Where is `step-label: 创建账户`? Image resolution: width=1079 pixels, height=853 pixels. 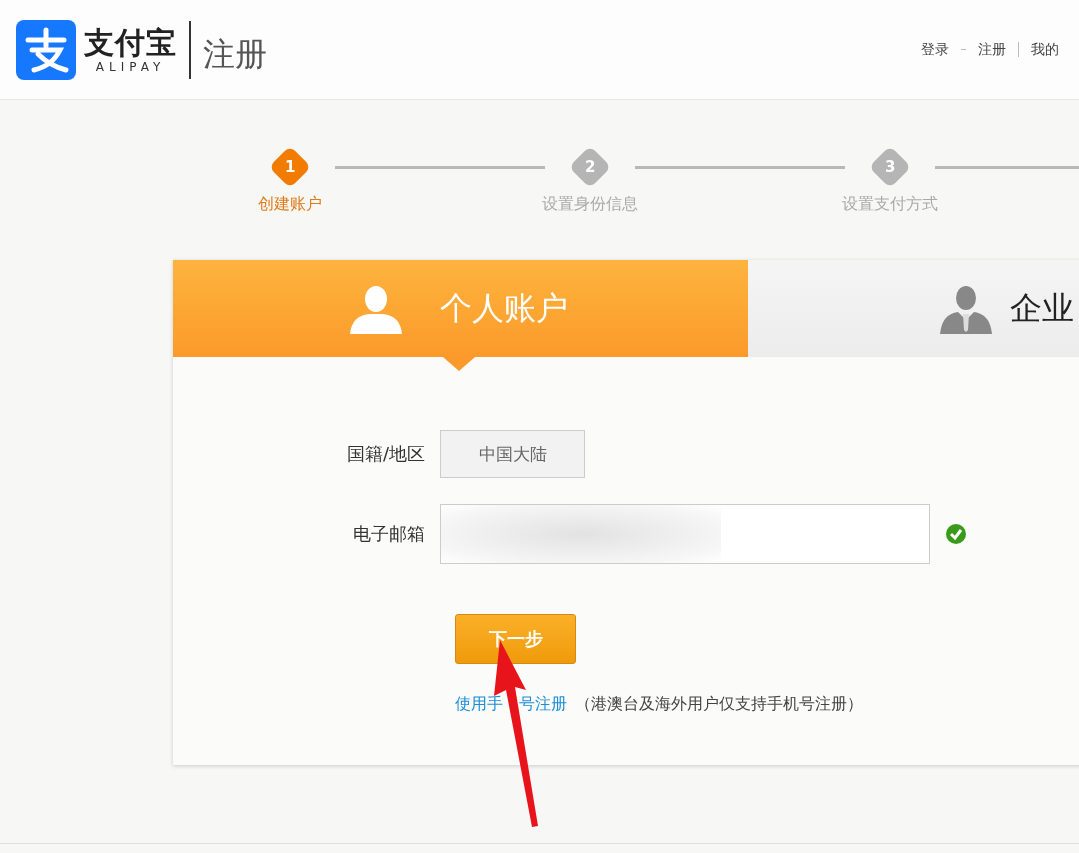 step-label: 创建账户 is located at coordinates (290, 204).